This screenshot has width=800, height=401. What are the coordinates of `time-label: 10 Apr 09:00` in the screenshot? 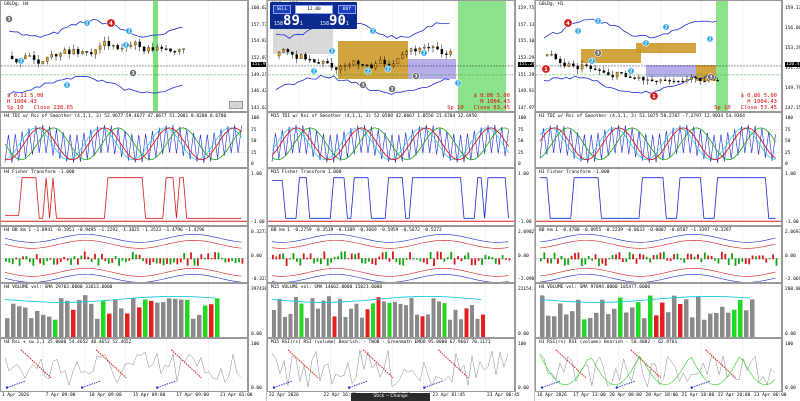 It's located at (105, 395).